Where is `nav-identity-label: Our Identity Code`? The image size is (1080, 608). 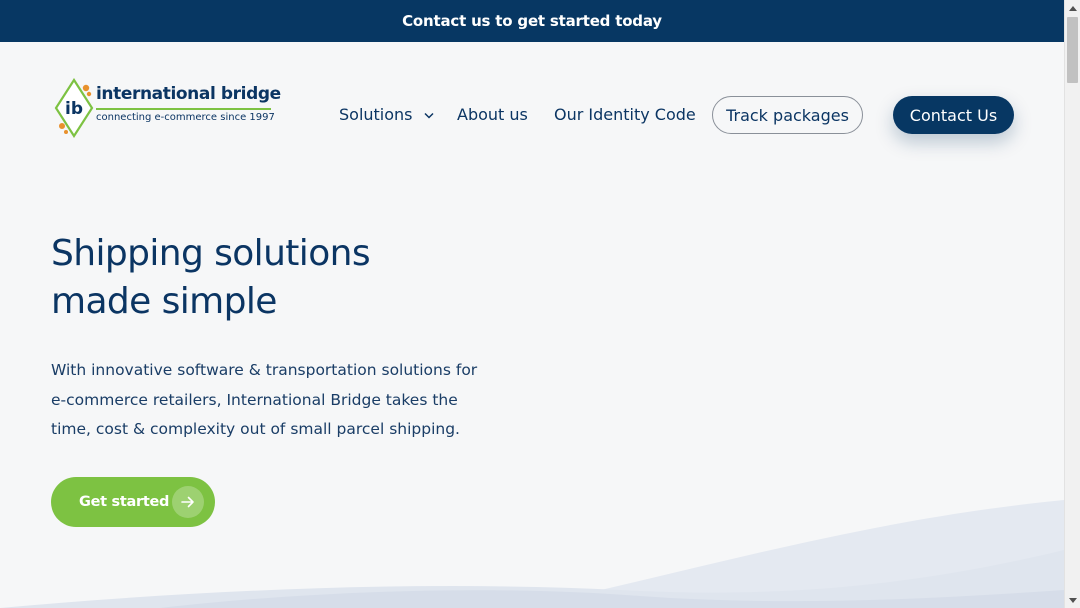
nav-identity-label: Our Identity Code is located at coordinates (625, 114).